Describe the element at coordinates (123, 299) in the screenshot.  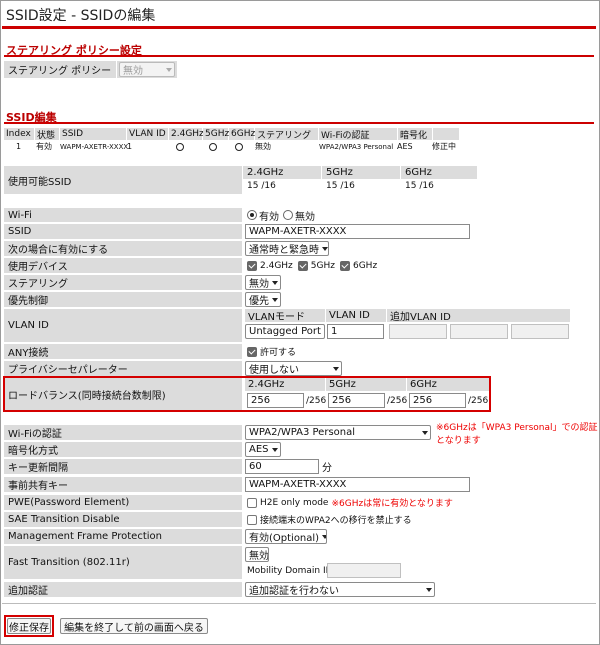
I see `priority-label: 優先制御` at that location.